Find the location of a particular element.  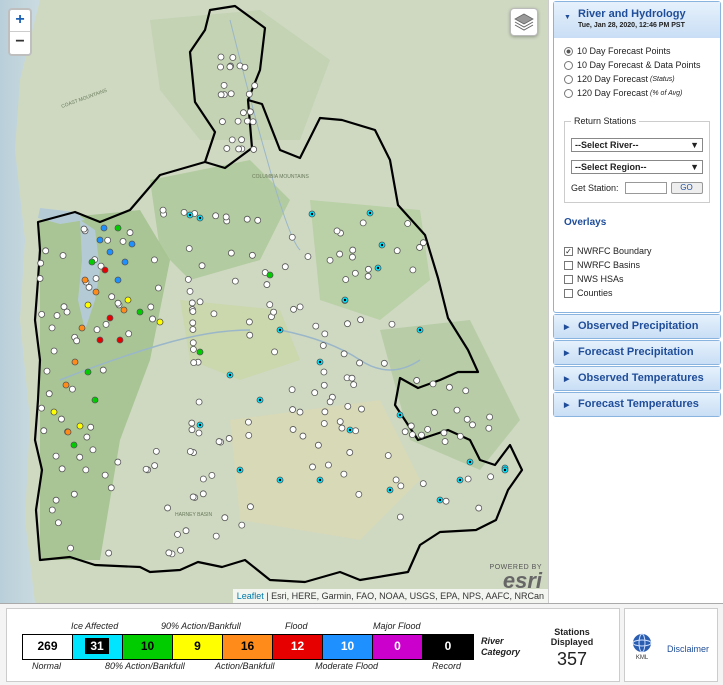

forecast-temperatures-section: ▶ Forecast Temperatures is located at coordinates (637, 404).